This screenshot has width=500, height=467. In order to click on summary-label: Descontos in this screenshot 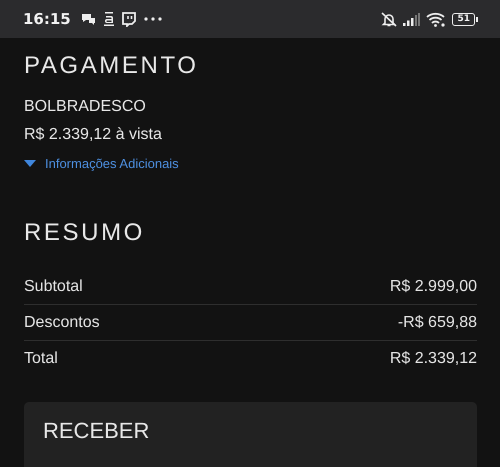, I will do `click(62, 323)`.